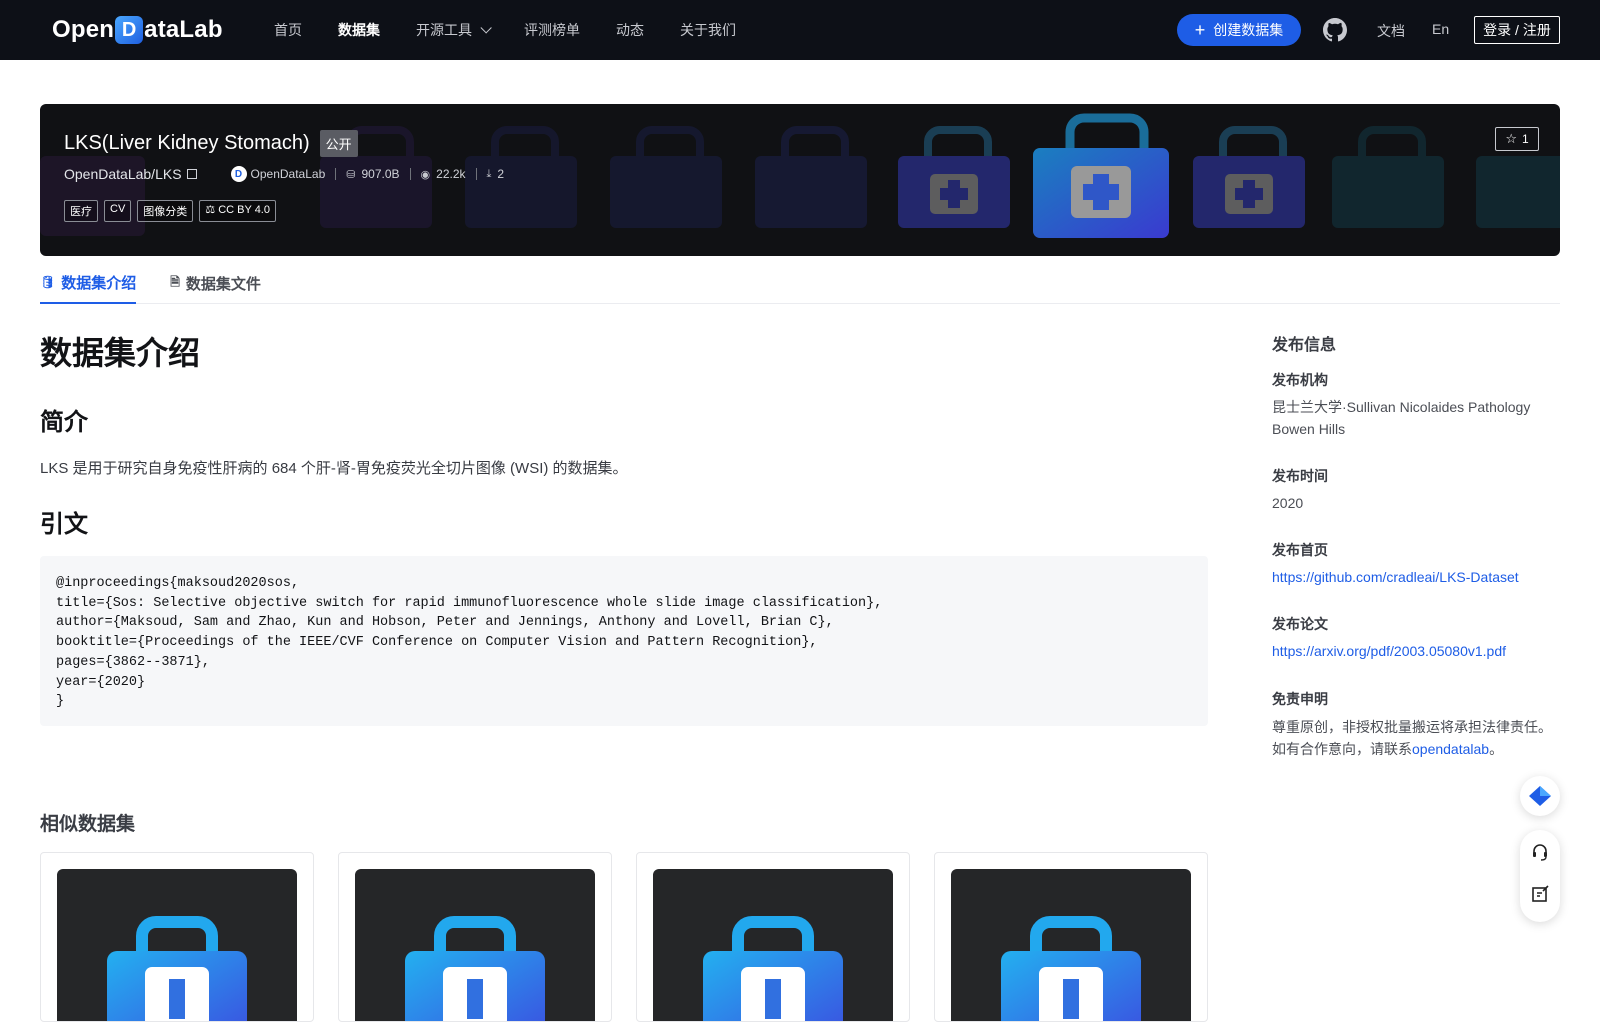 The width and height of the screenshot is (1600, 1022). Describe the element at coordinates (380, 174) in the screenshot. I see `dataset-size: 907.0B` at that location.